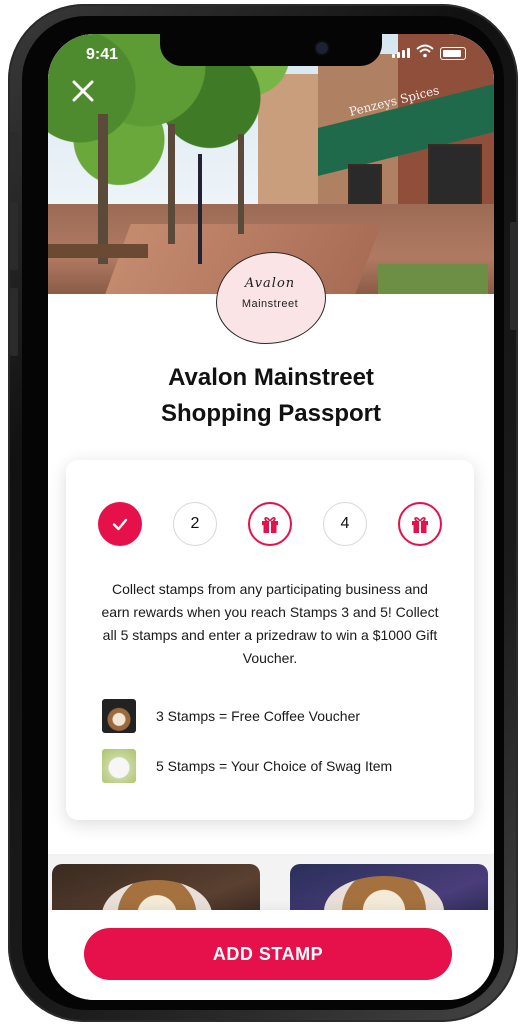 The image size is (526, 1026). What do you see at coordinates (83, 91) in the screenshot?
I see `close-icon` at bounding box center [83, 91].